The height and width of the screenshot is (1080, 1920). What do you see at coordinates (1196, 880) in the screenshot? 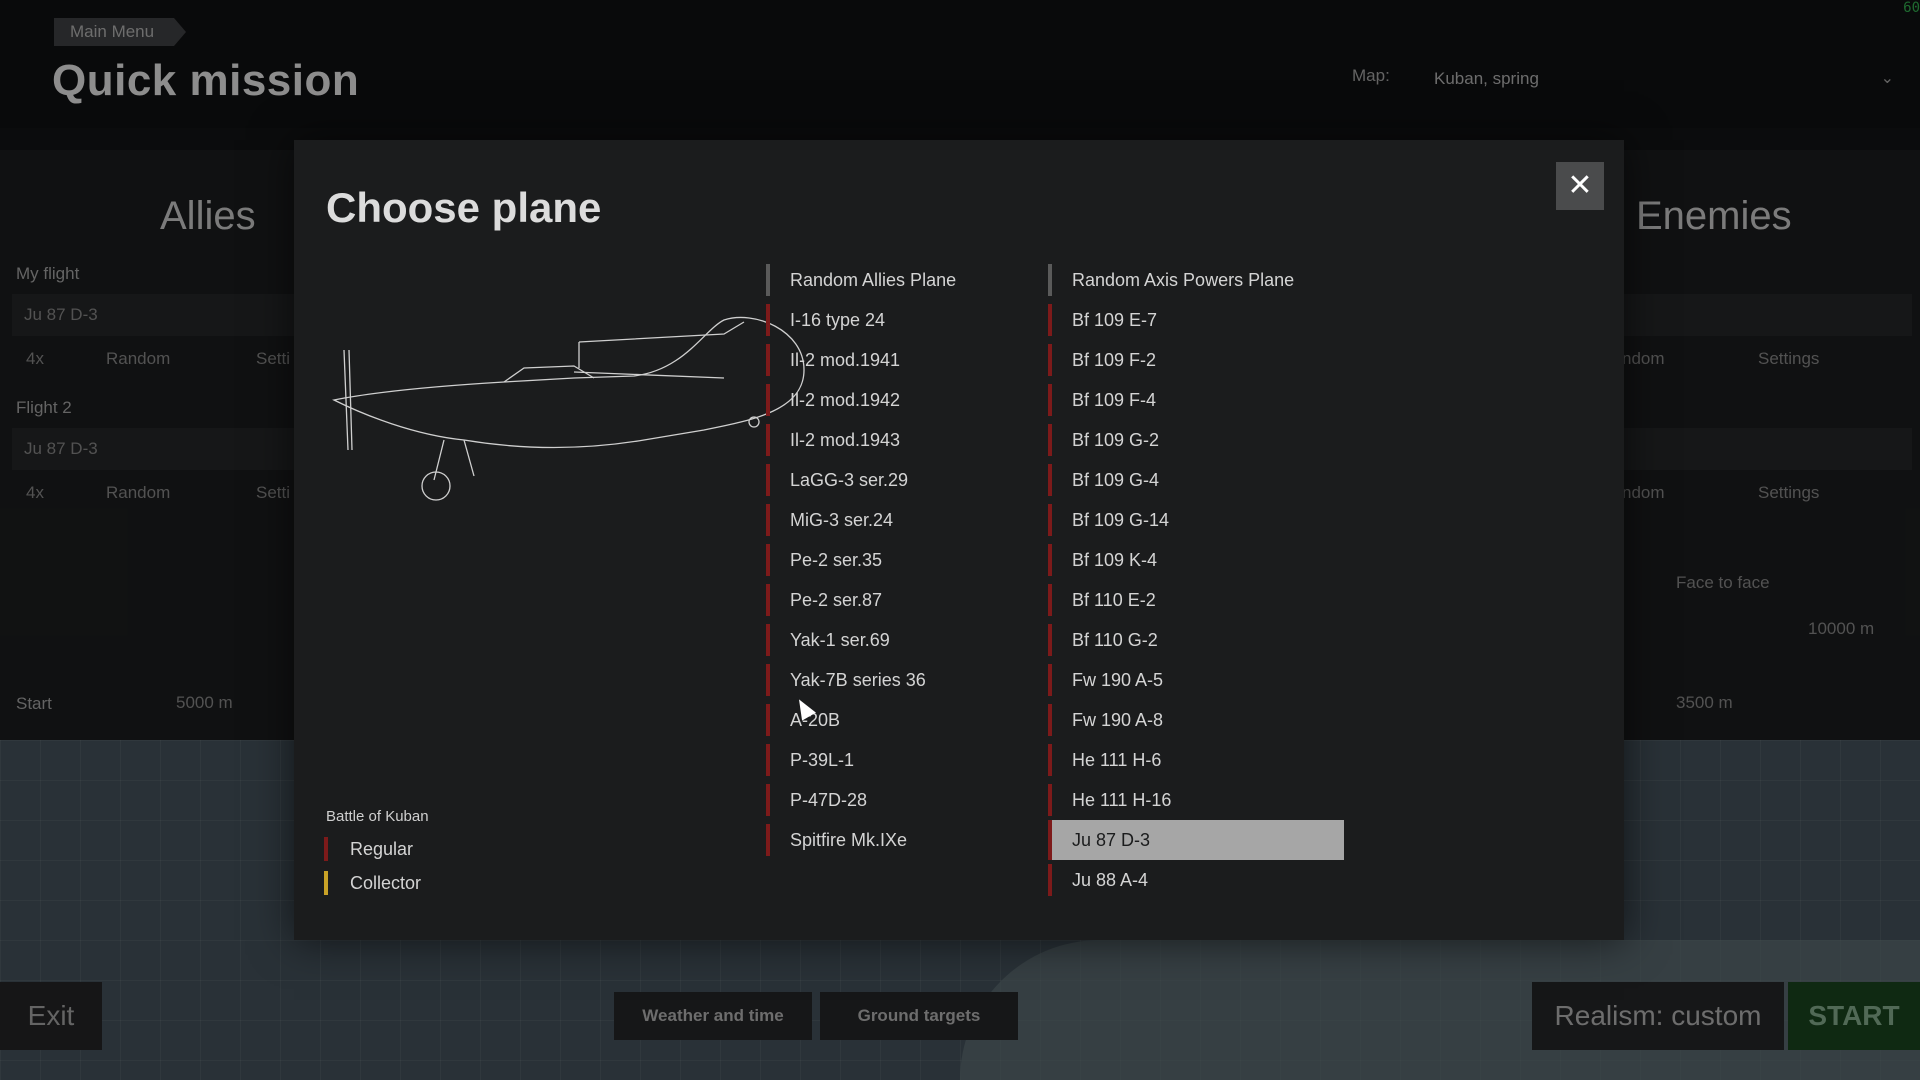
I see `plane-list-item: Ju 88 A-4` at bounding box center [1196, 880].